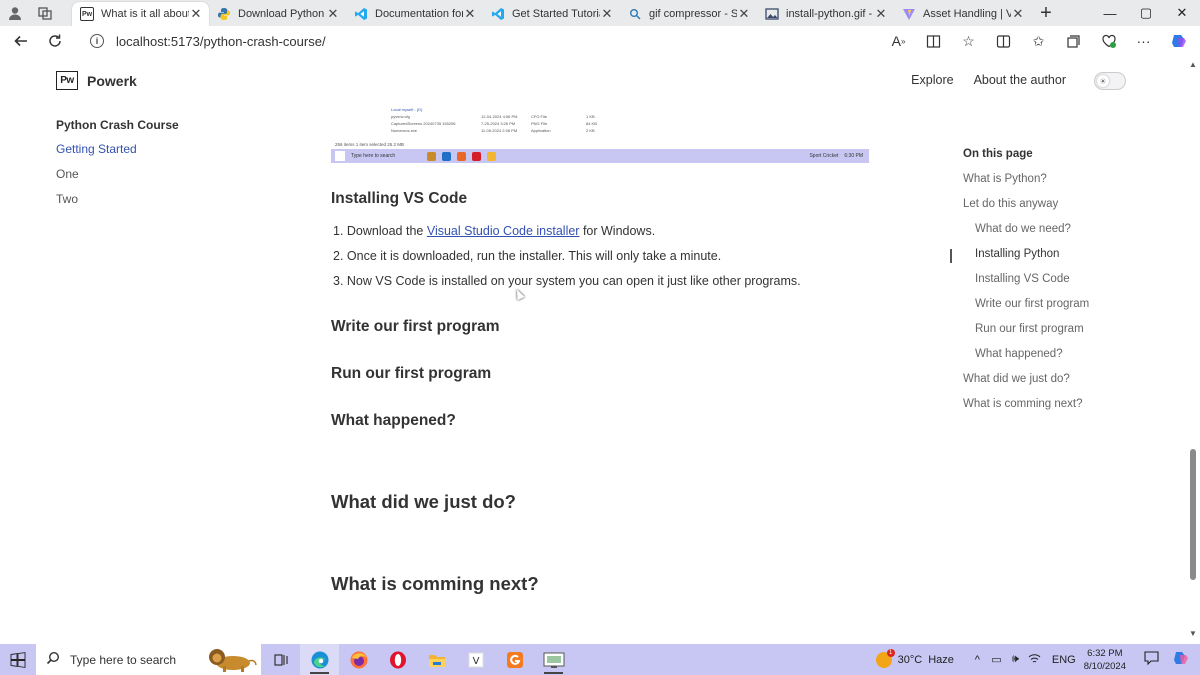 The width and height of the screenshot is (1200, 675). Describe the element at coordinates (475, 659) in the screenshot. I see `taskbar-vim: V` at that location.